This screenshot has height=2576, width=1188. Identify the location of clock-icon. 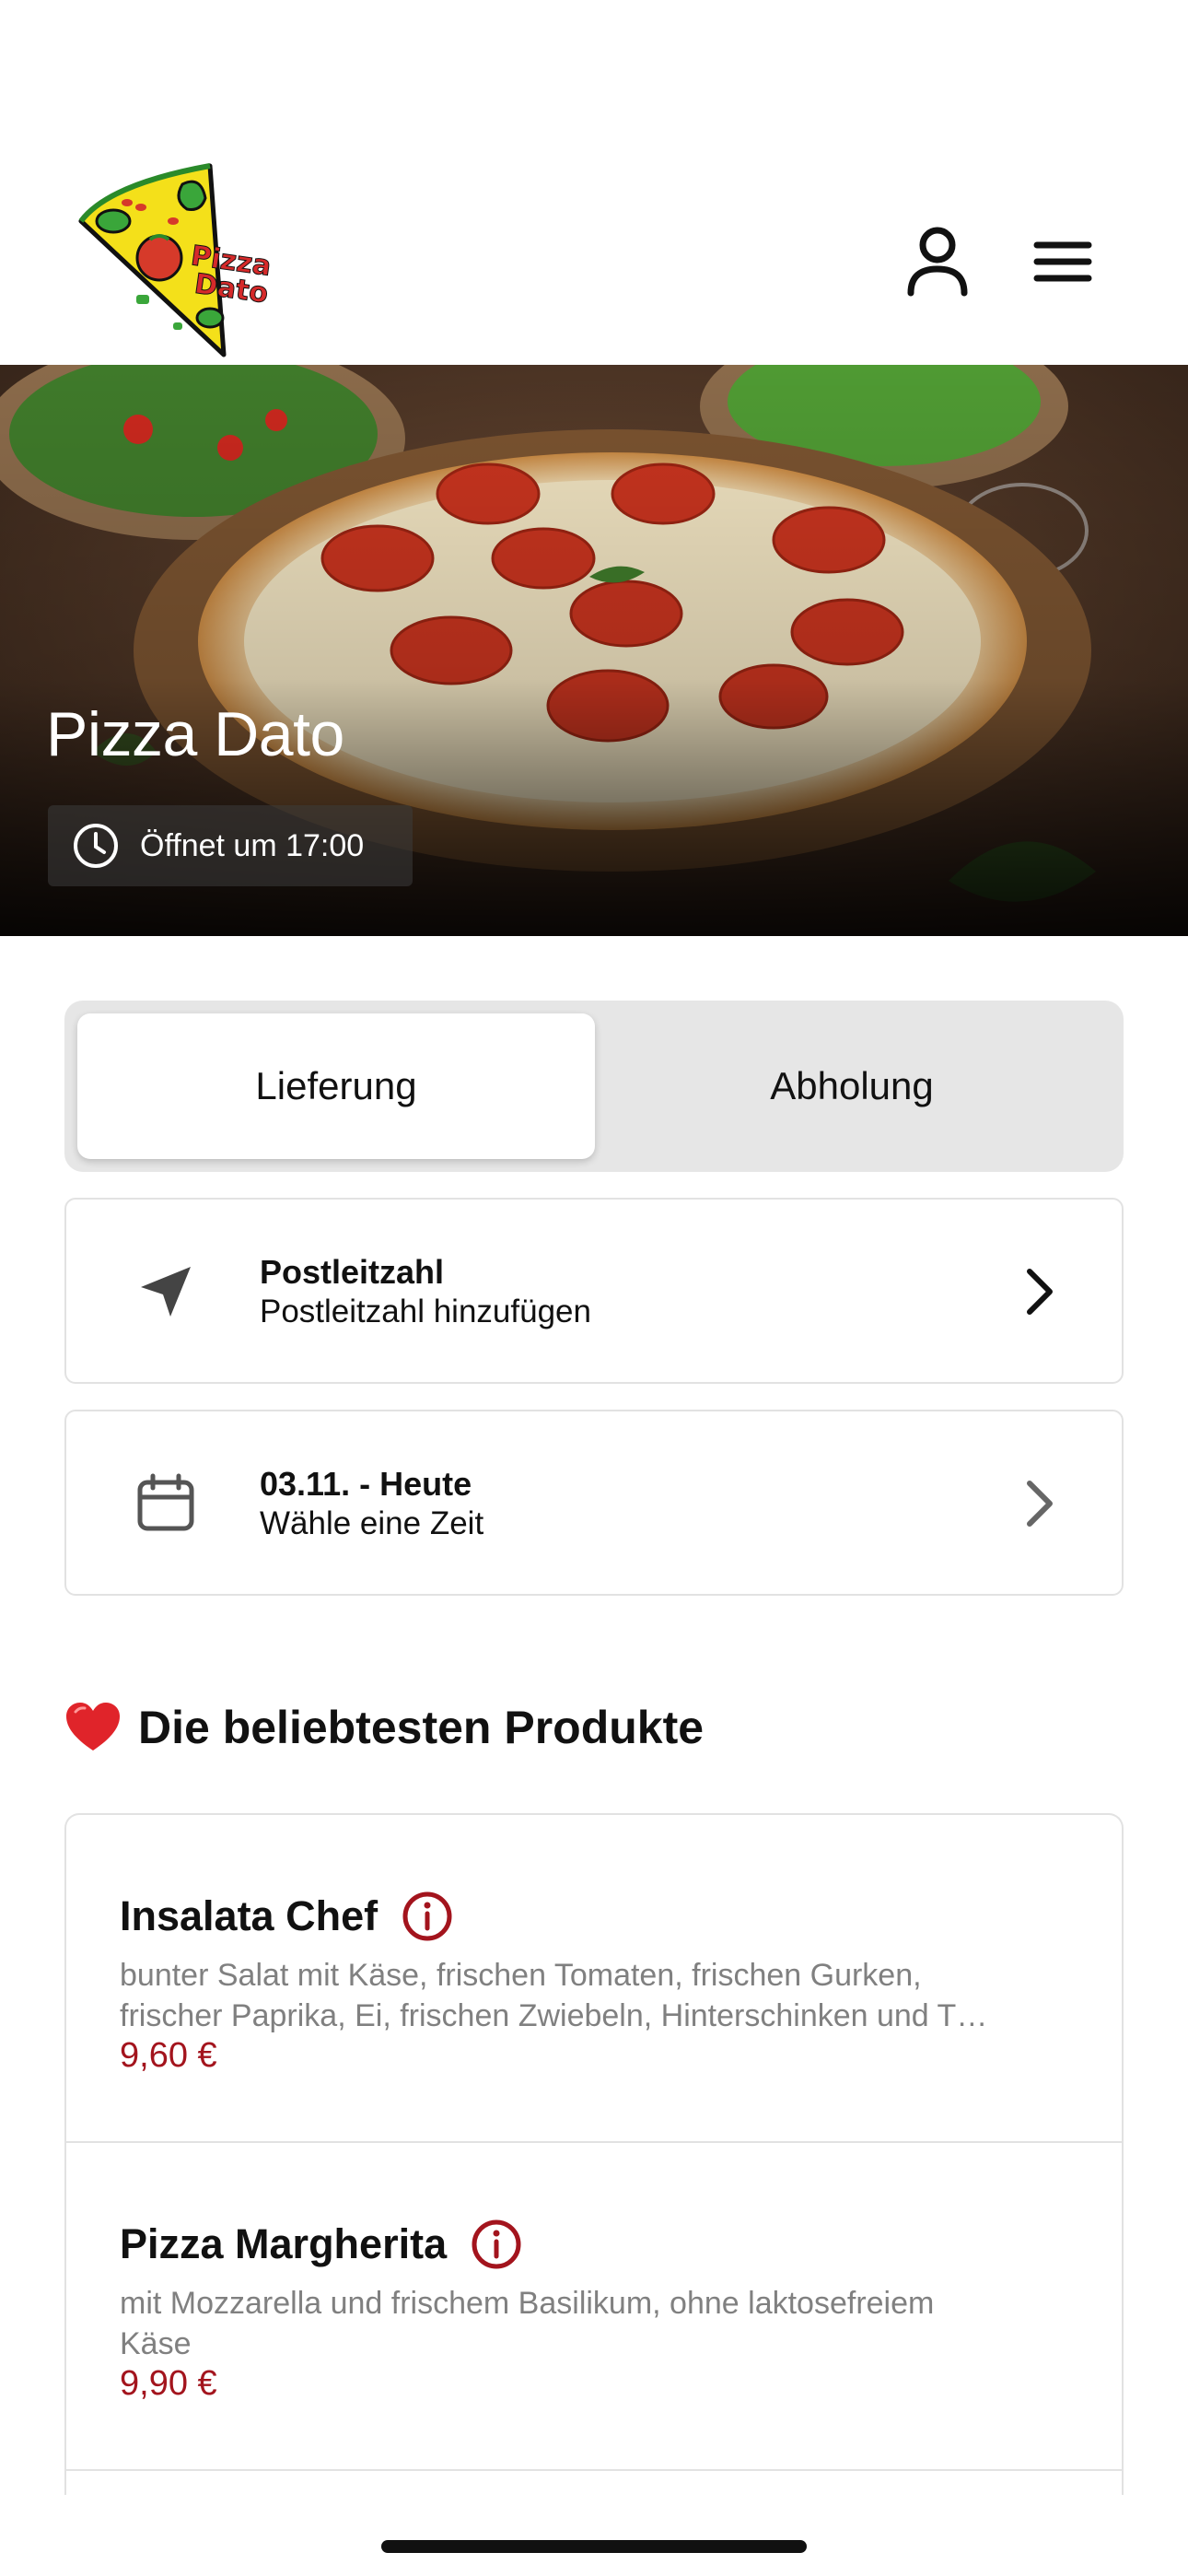
(96, 846).